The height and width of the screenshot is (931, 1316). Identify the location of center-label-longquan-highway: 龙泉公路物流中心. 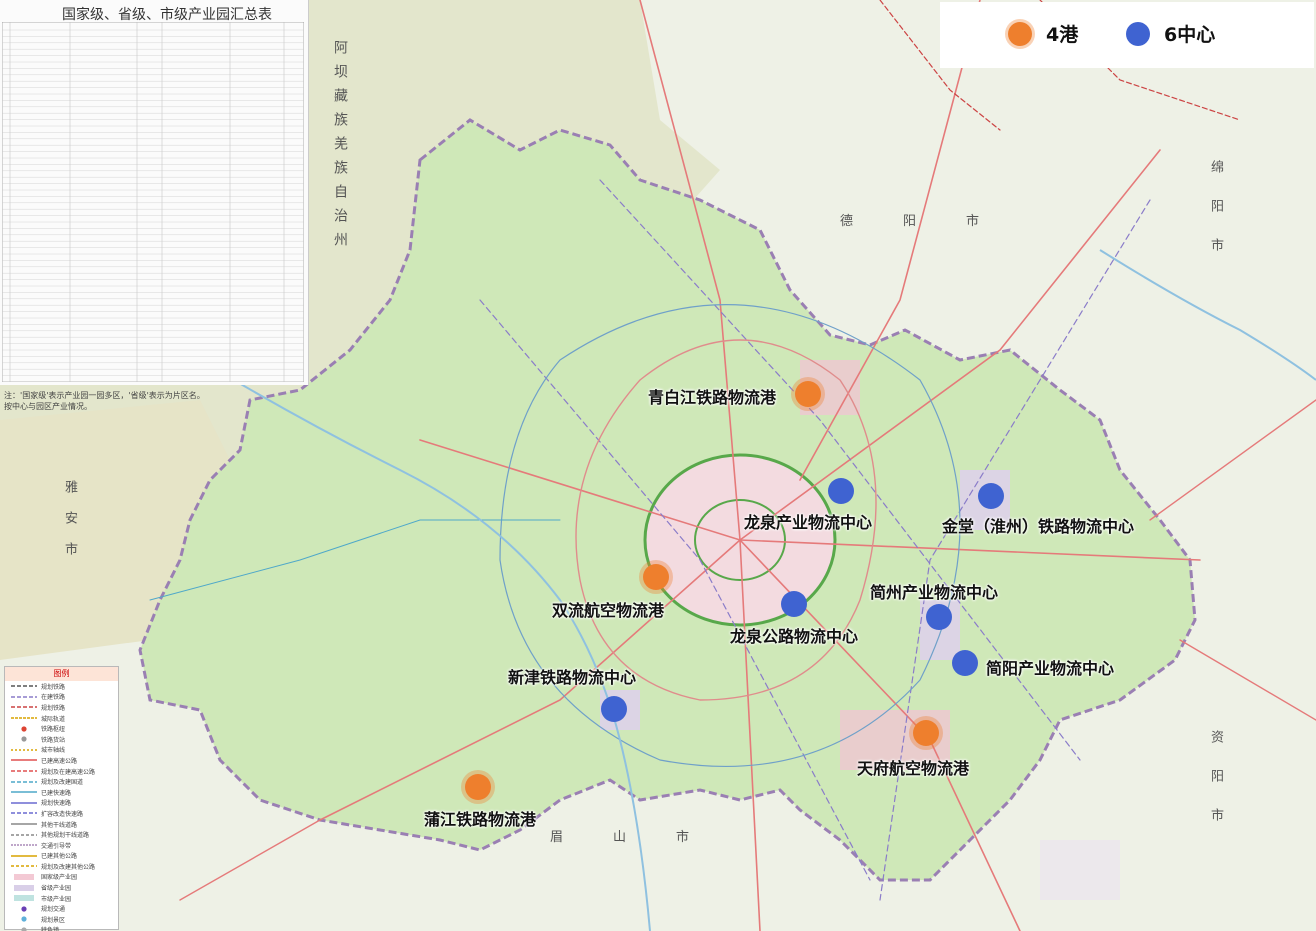
(794, 636).